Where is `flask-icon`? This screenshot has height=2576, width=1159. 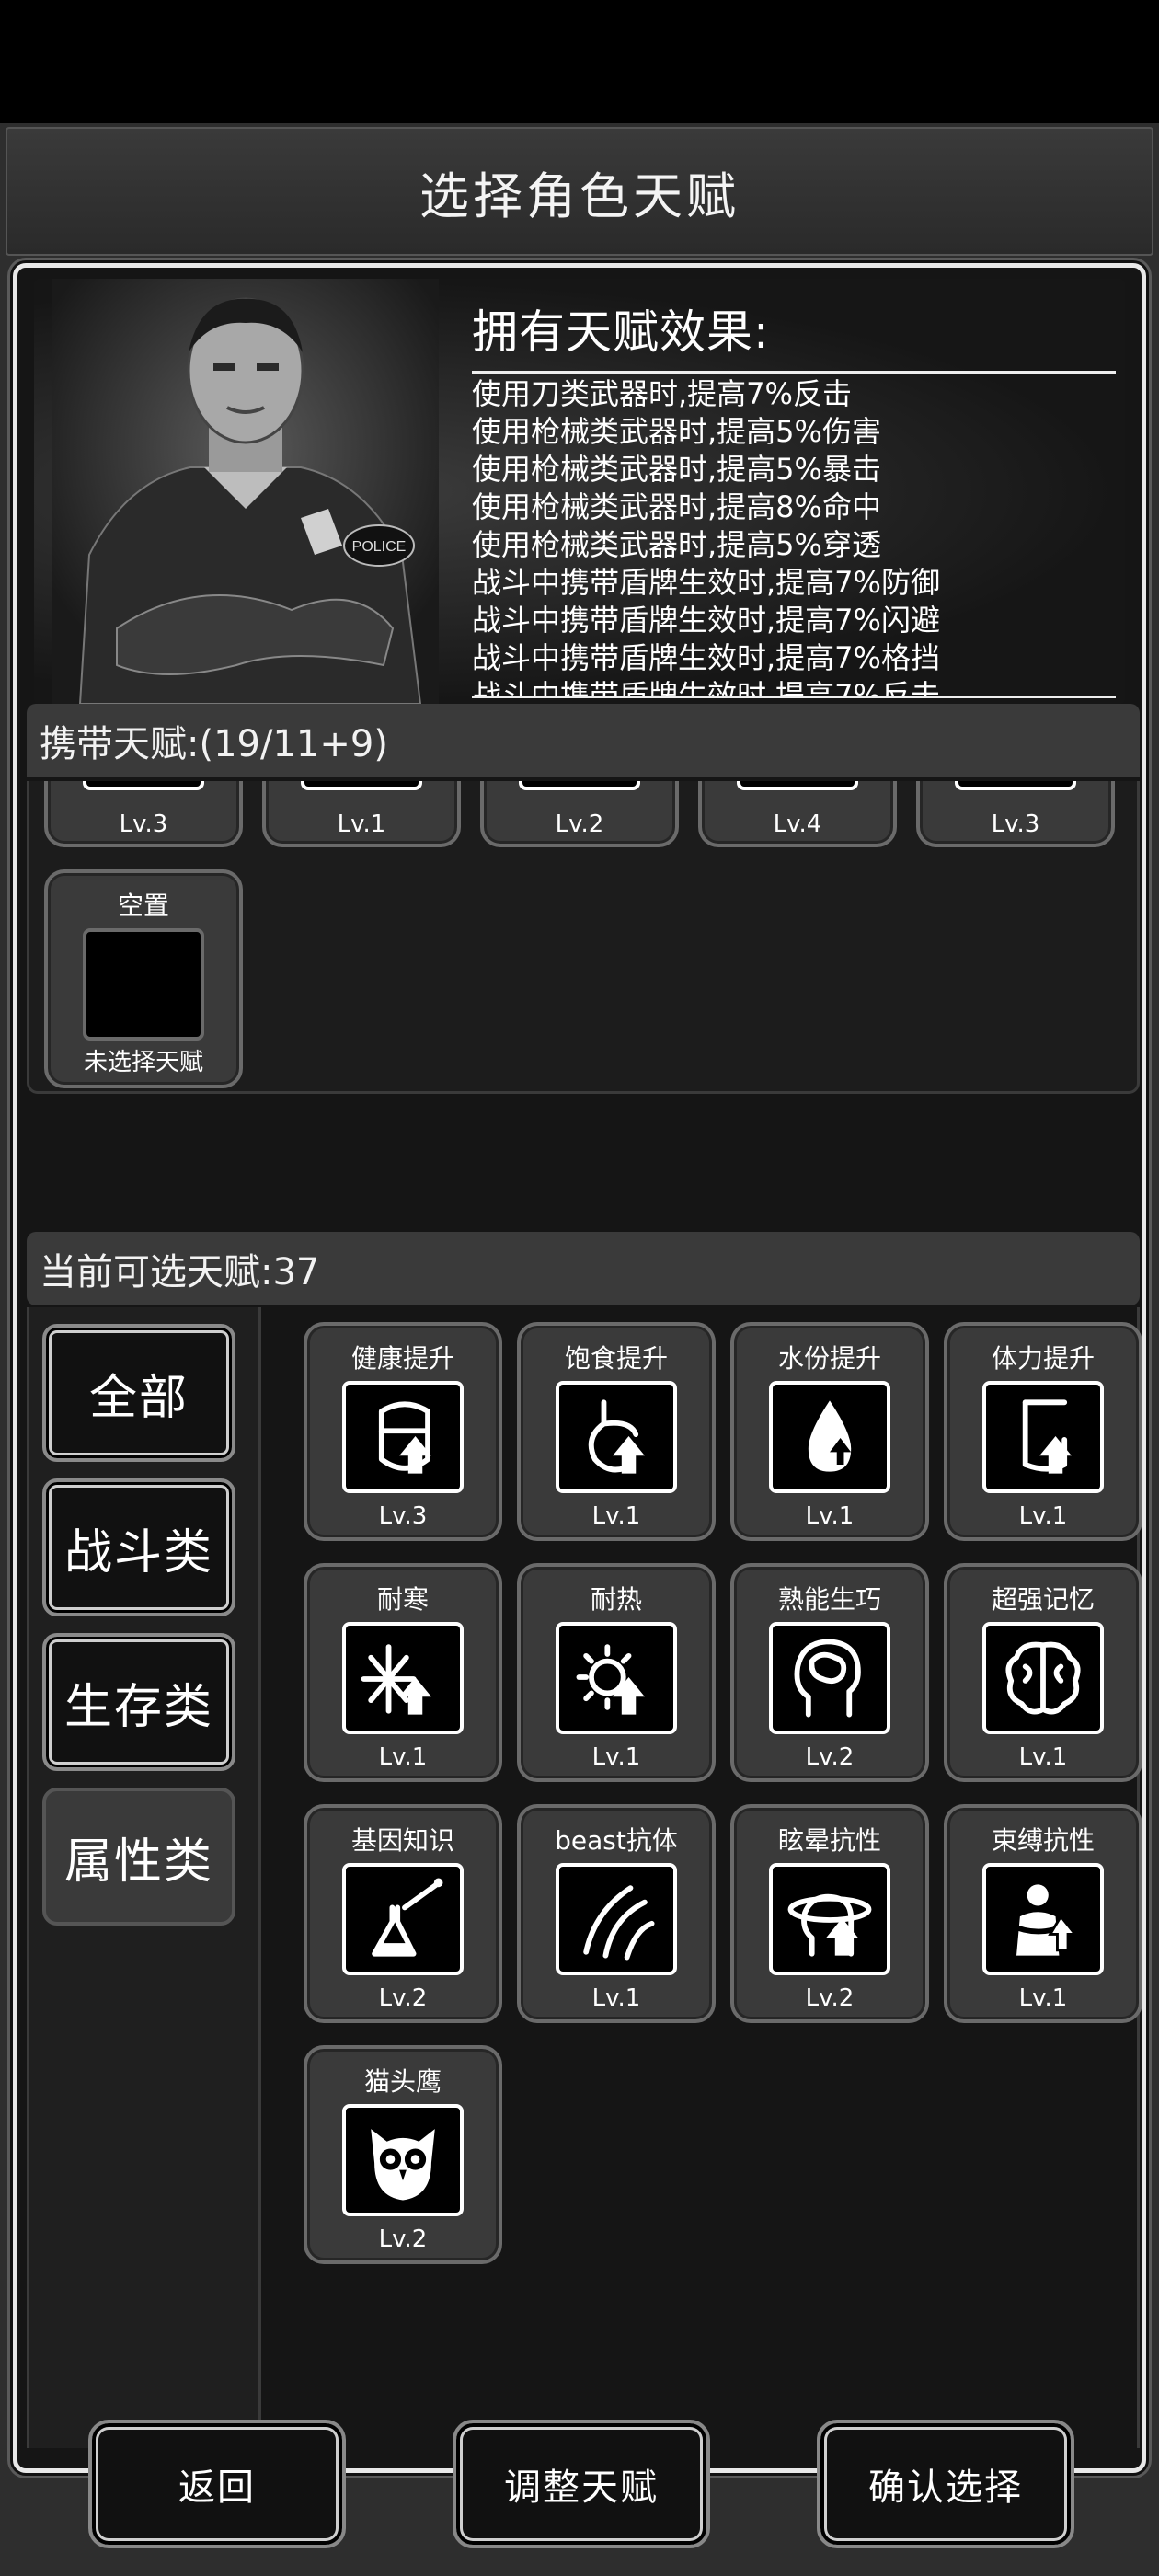
flask-icon is located at coordinates (403, 1919).